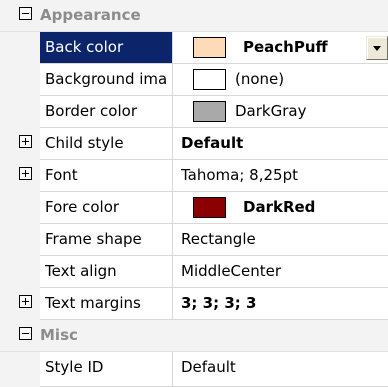 Image resolution: width=388 pixels, height=387 pixels. I want to click on property-name: Font, so click(106, 176).